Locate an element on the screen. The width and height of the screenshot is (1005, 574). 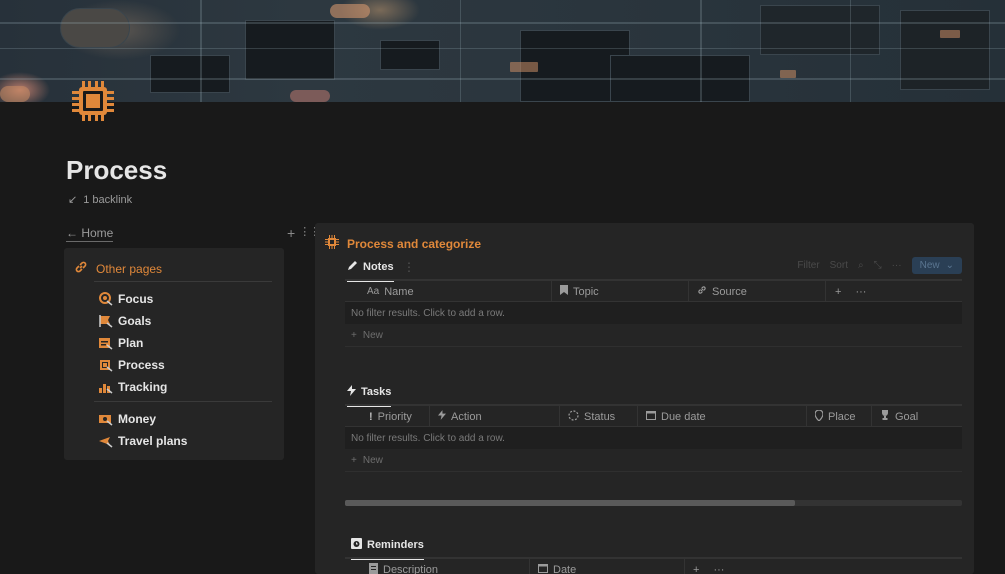
nav-item-money: Money is located at coordinates (126, 418).